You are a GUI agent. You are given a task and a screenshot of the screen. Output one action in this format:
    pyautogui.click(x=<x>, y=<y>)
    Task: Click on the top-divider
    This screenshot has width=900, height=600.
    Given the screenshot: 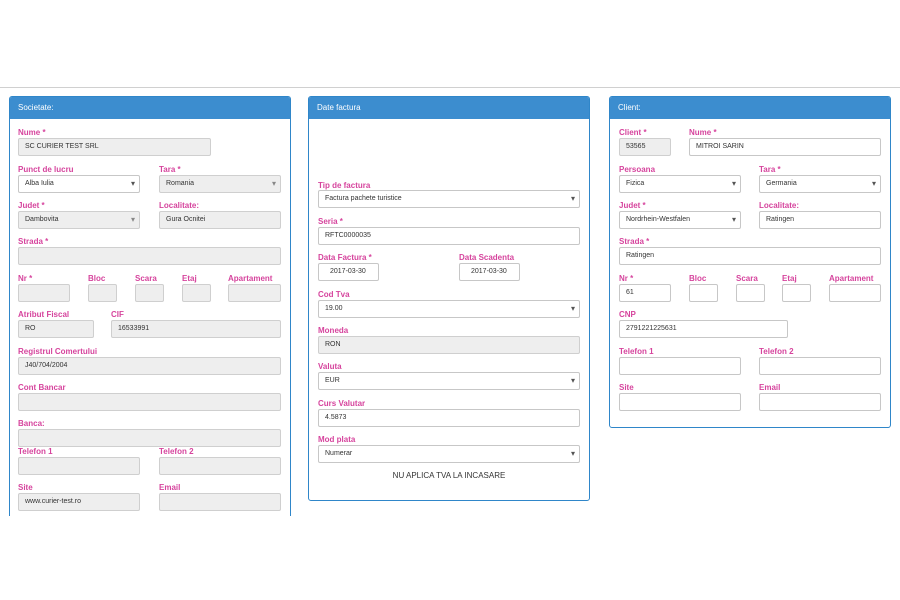 What is the action you would take?
    pyautogui.click(x=450, y=87)
    